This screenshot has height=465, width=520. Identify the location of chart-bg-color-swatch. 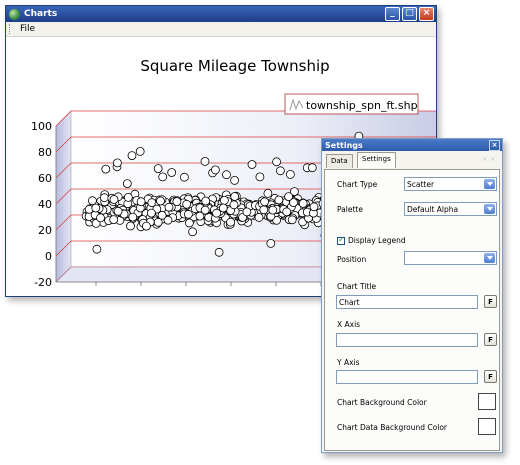
(487, 401).